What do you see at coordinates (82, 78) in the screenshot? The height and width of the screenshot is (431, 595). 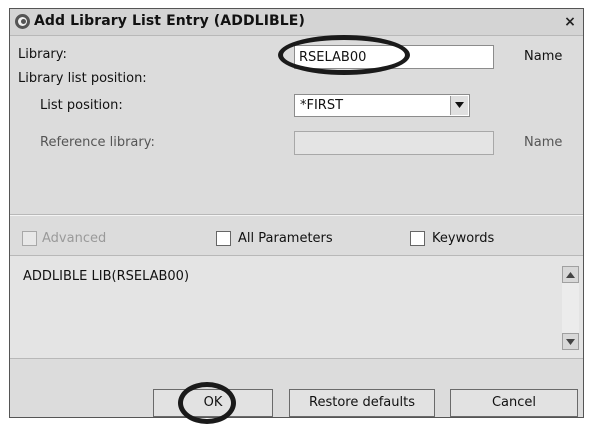 I see `library-list-position-label: Library list position:` at bounding box center [82, 78].